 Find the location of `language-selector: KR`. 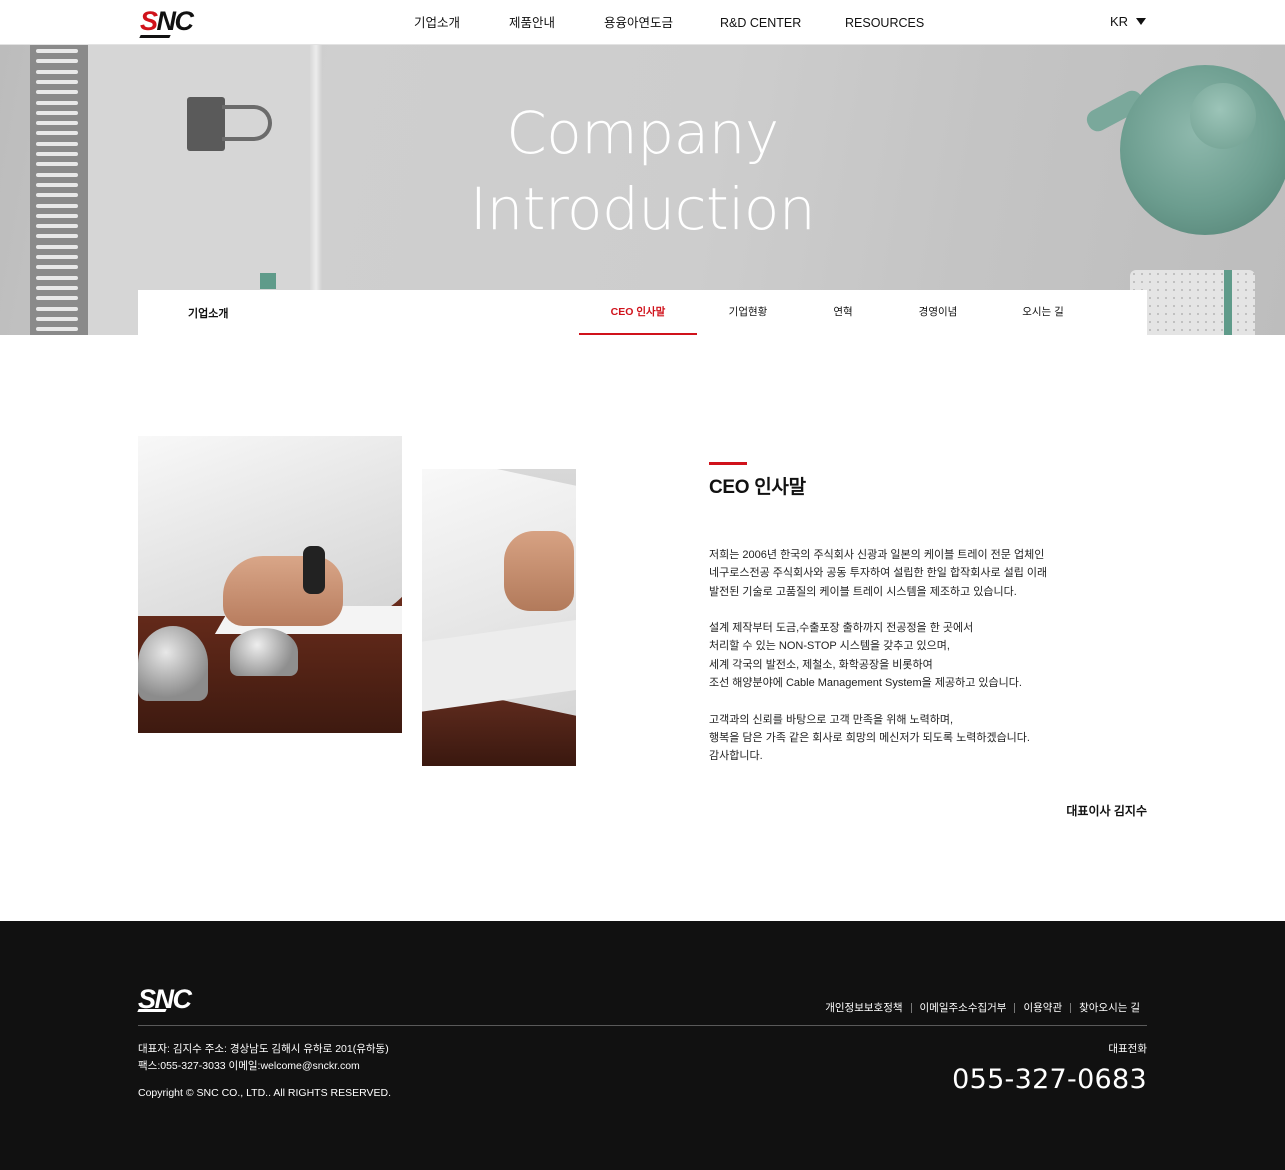

language-selector: KR is located at coordinates (1128, 21).